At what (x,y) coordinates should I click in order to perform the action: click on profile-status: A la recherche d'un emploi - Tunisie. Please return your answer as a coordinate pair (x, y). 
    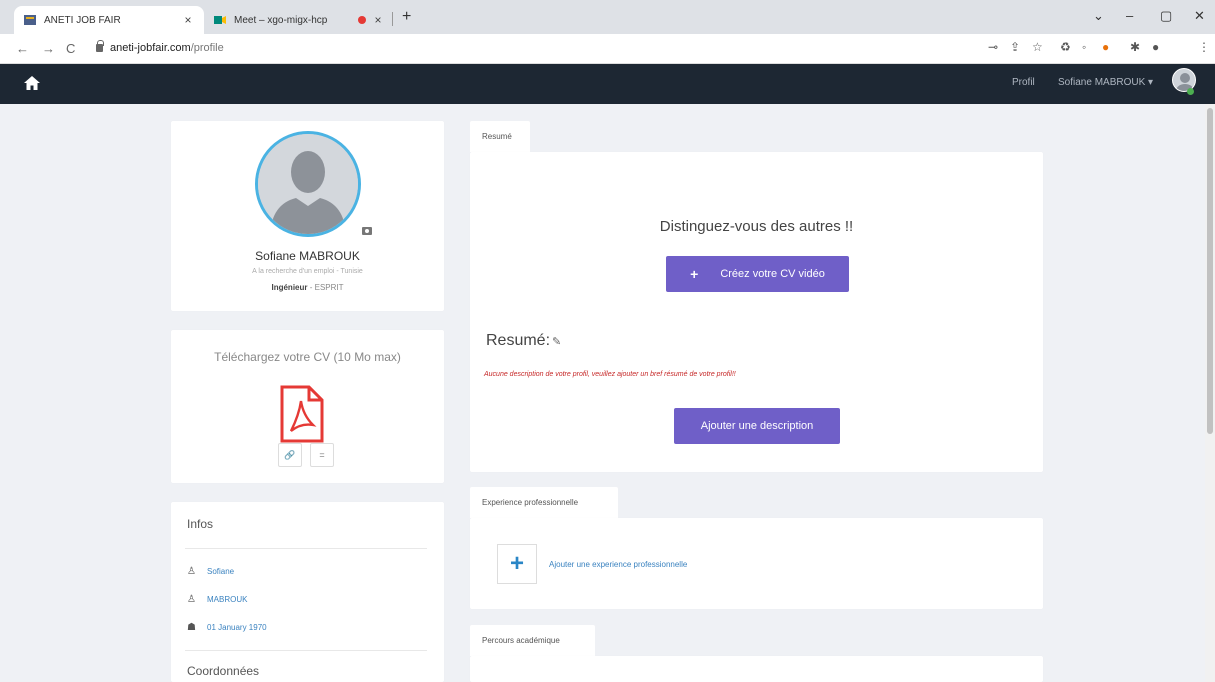
    Looking at the image, I should click on (307, 271).